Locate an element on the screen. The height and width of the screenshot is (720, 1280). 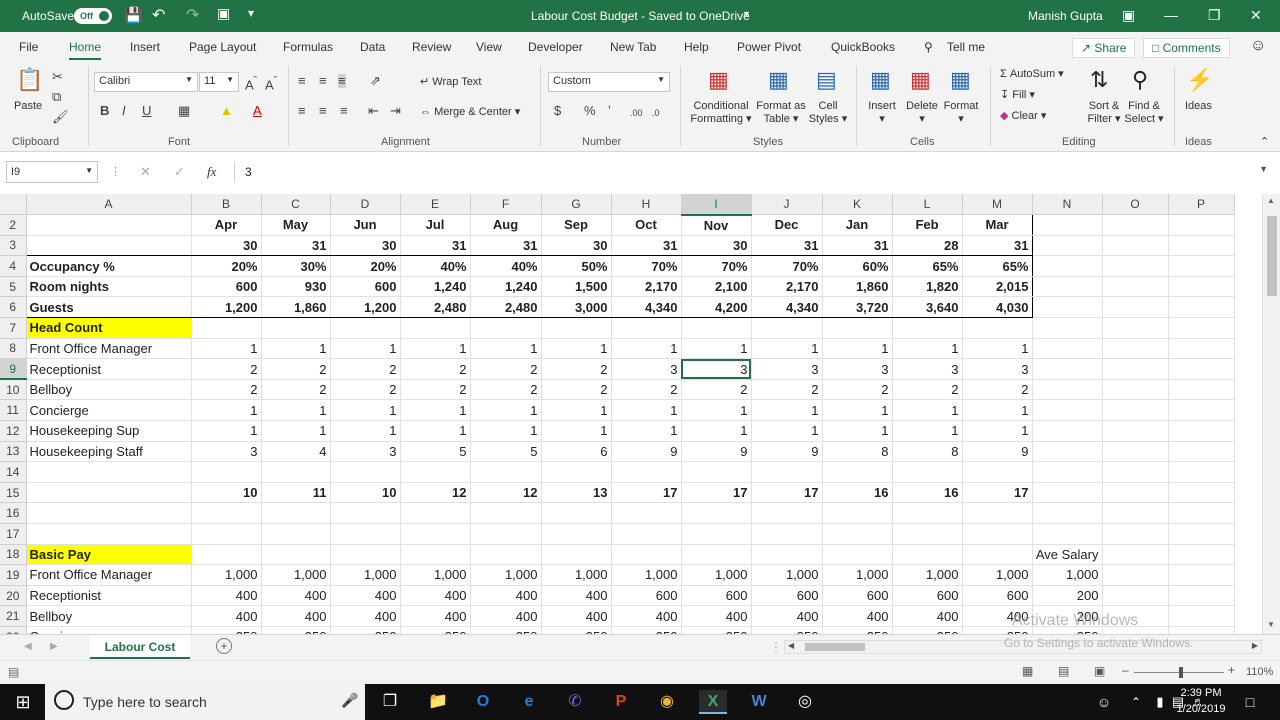
cell-i10: 2 is located at coordinates (716, 390).